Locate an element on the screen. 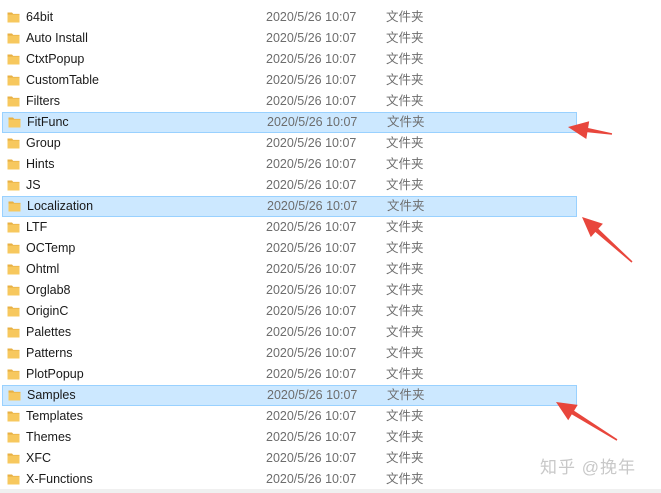 The width and height of the screenshot is (661, 493). file-row: Templates 2020/5/26 10:07 文件夹 is located at coordinates (330, 416).